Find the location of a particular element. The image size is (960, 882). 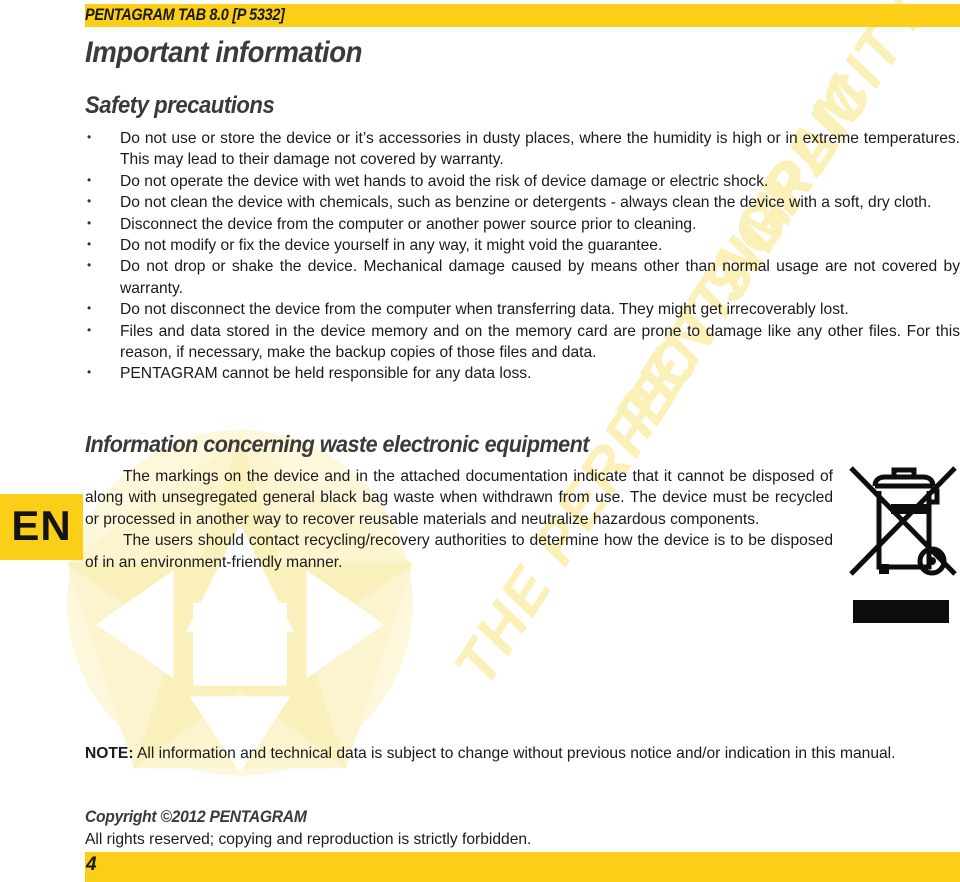

safety-precautions-heading: Safety precautions is located at coordinates (180, 105).